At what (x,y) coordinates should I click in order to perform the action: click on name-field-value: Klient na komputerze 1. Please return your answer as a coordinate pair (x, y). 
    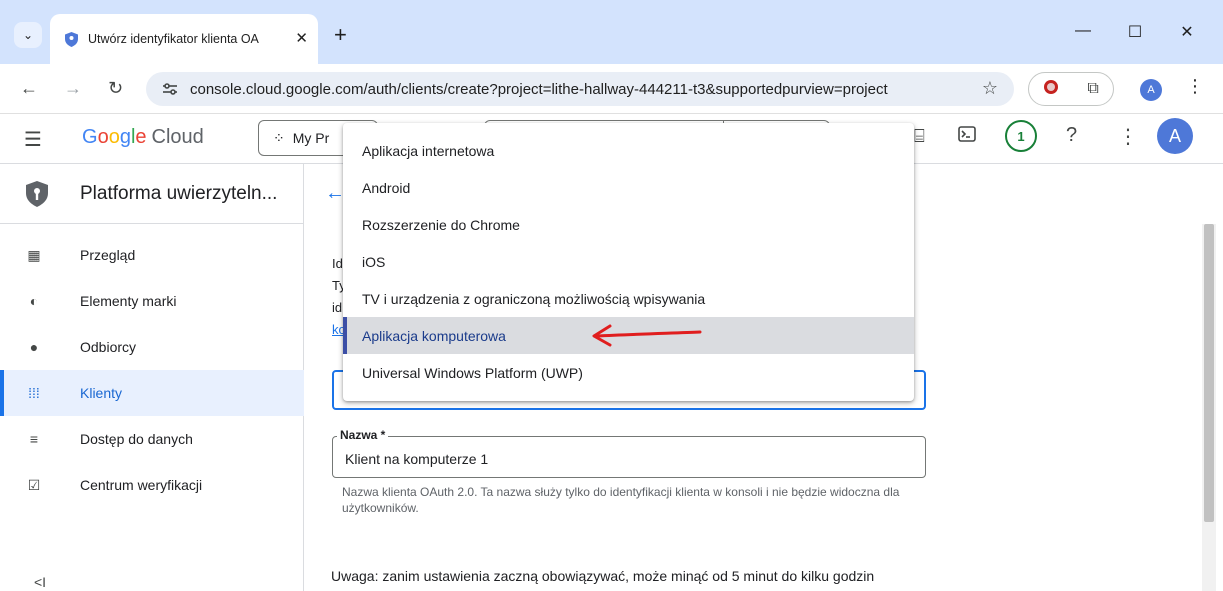
    Looking at the image, I should click on (417, 459).